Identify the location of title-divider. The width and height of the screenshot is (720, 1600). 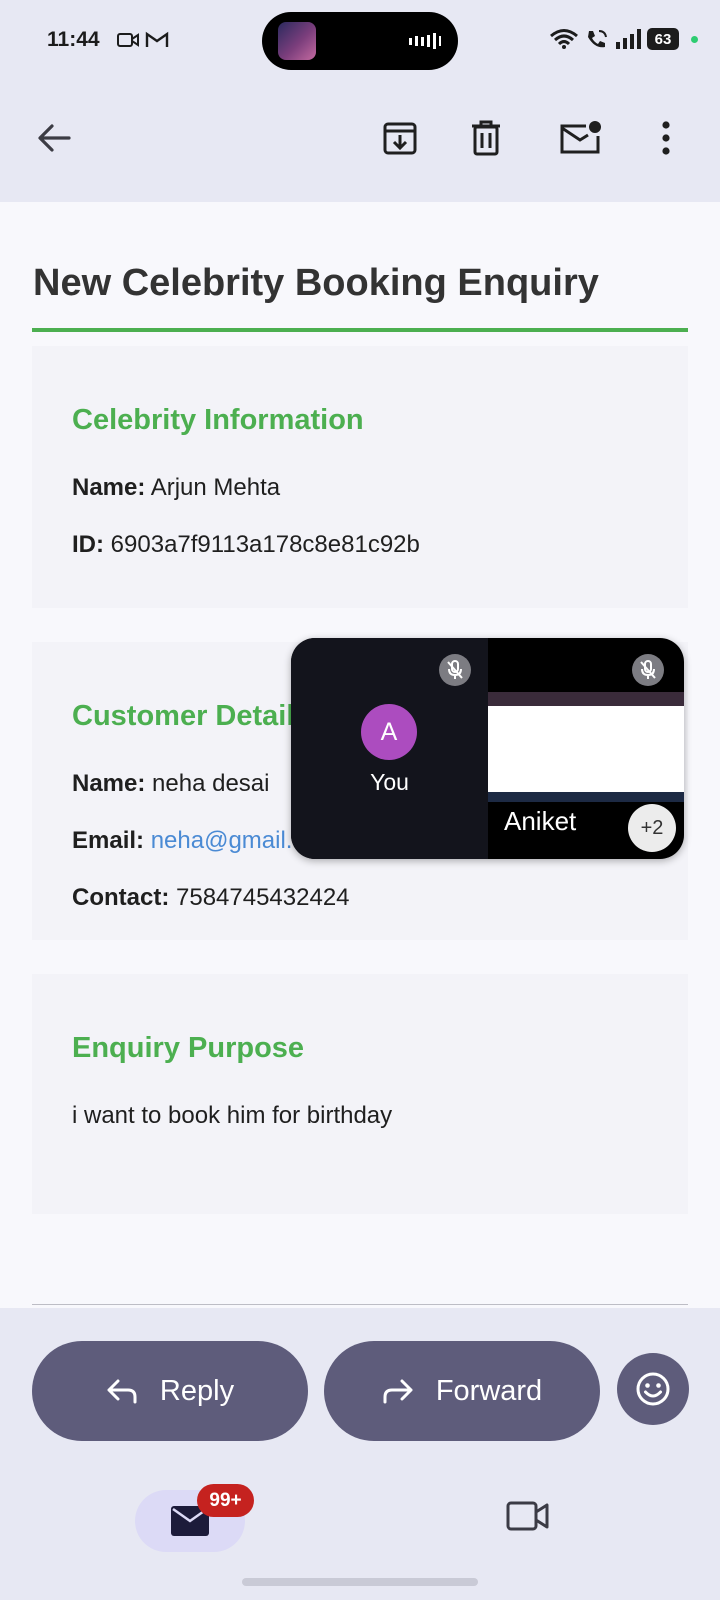
(360, 330).